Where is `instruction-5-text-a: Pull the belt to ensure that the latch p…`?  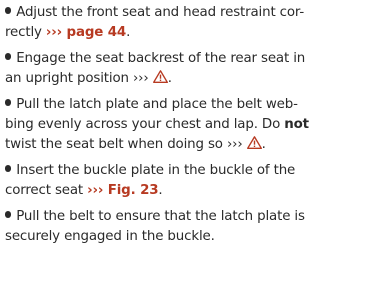 instruction-5-text-a: Pull the belt to ensure that the latch p… is located at coordinates (160, 216).